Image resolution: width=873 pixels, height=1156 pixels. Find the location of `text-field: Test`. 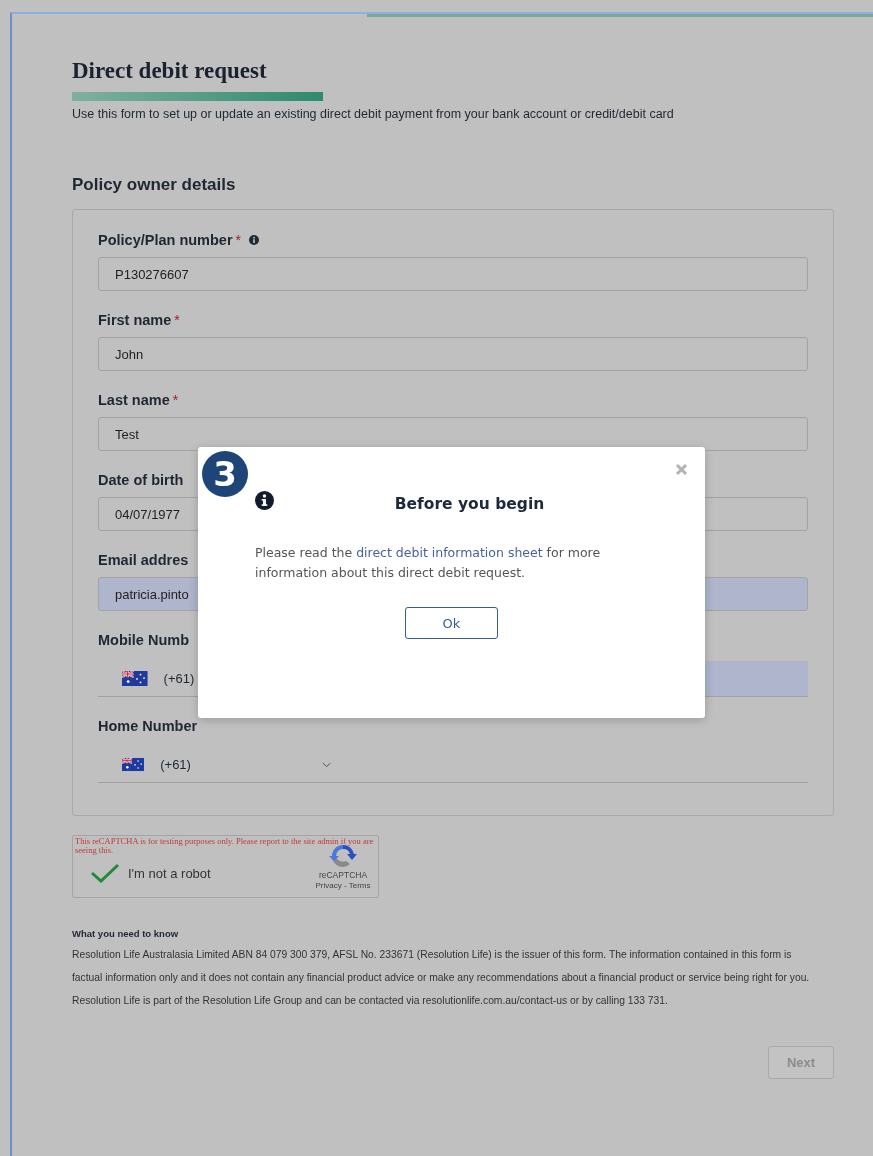

text-field: Test is located at coordinates (453, 434).